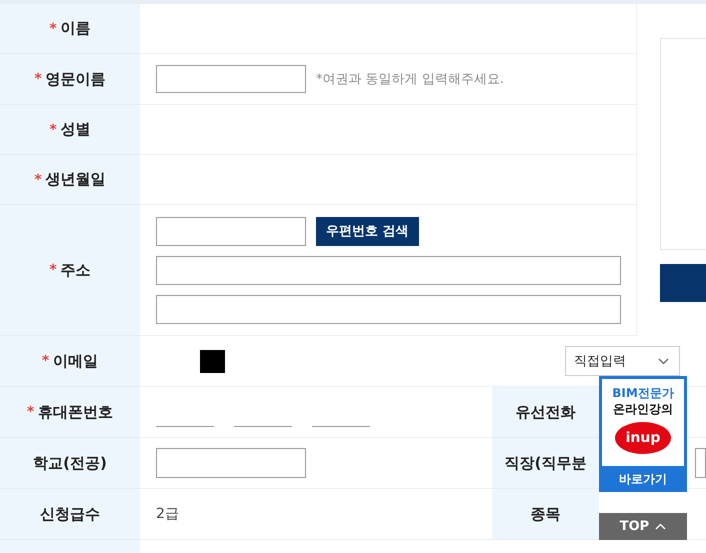 The image size is (706, 553). Describe the element at coordinates (410, 79) in the screenshot. I see `hint-text: *여권과 동일하게 입력해주세요.` at that location.